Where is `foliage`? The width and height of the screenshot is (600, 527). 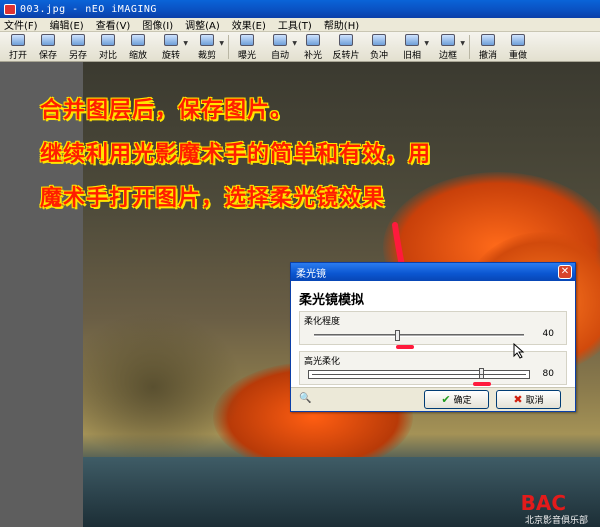 foliage is located at coordinates (163, 387).